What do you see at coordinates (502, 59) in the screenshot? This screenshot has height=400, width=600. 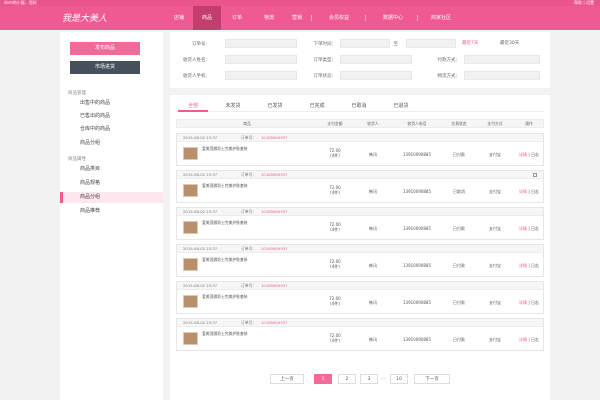 I see `pay-method-select` at bounding box center [502, 59].